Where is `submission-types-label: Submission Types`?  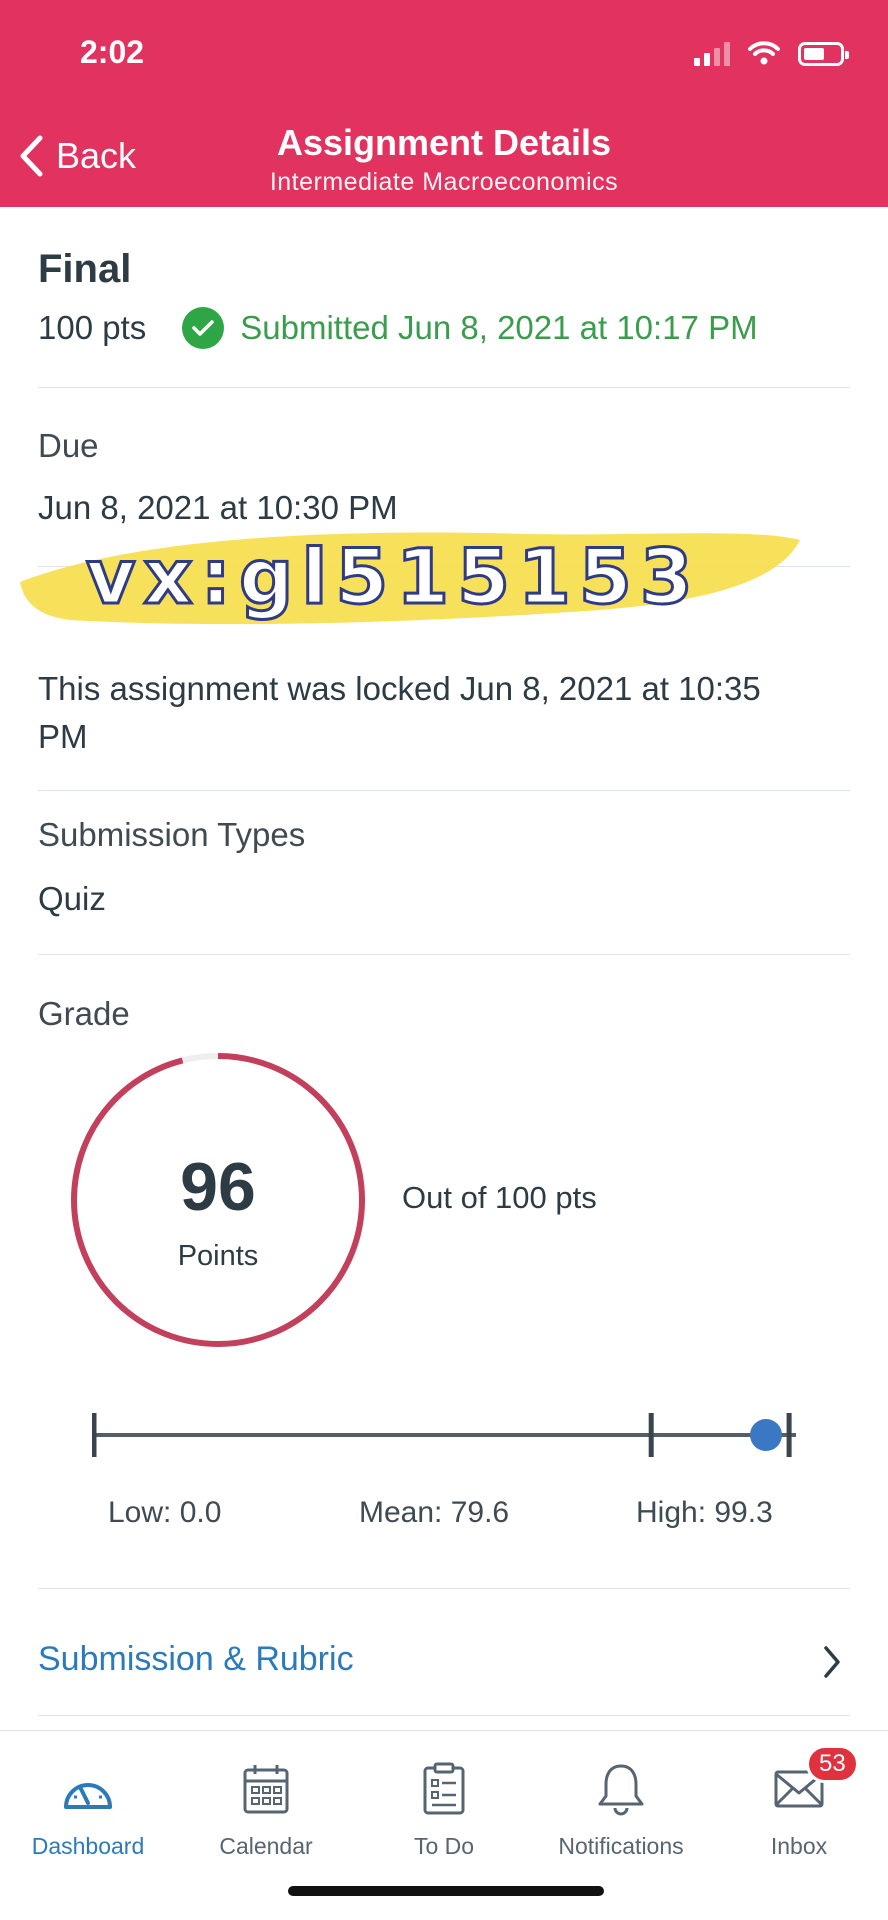 submission-types-label: Submission Types is located at coordinates (172, 834).